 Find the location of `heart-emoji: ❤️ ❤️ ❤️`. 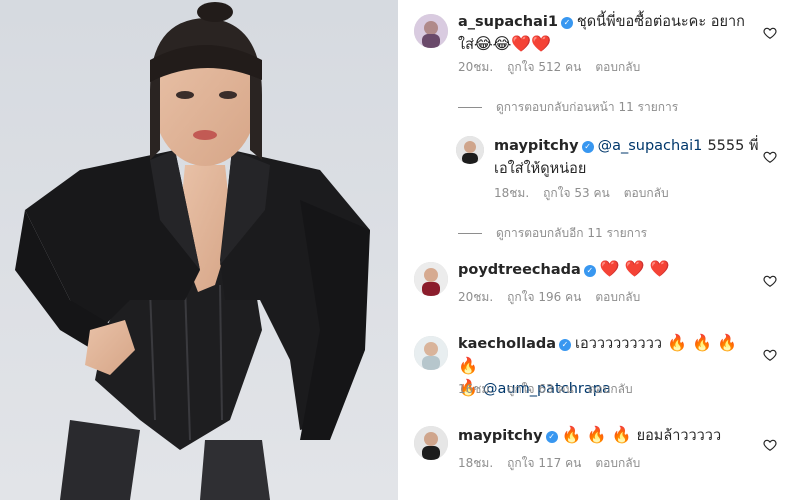

heart-emoji: ❤️ ❤️ ❤️ is located at coordinates (634, 268).